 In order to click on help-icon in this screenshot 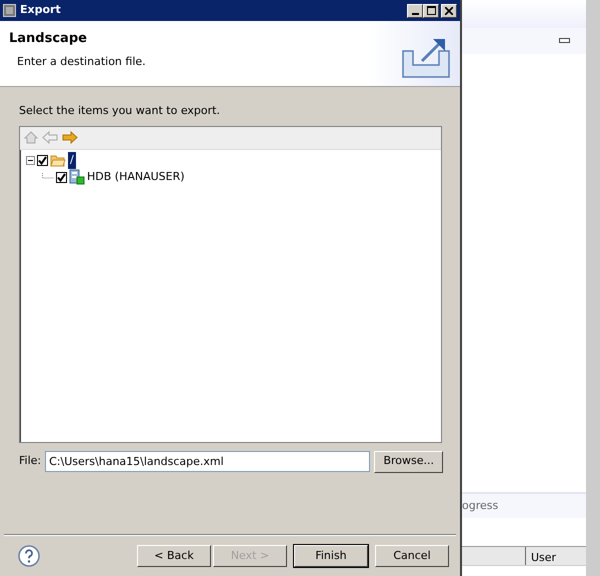, I will do `click(29, 556)`.